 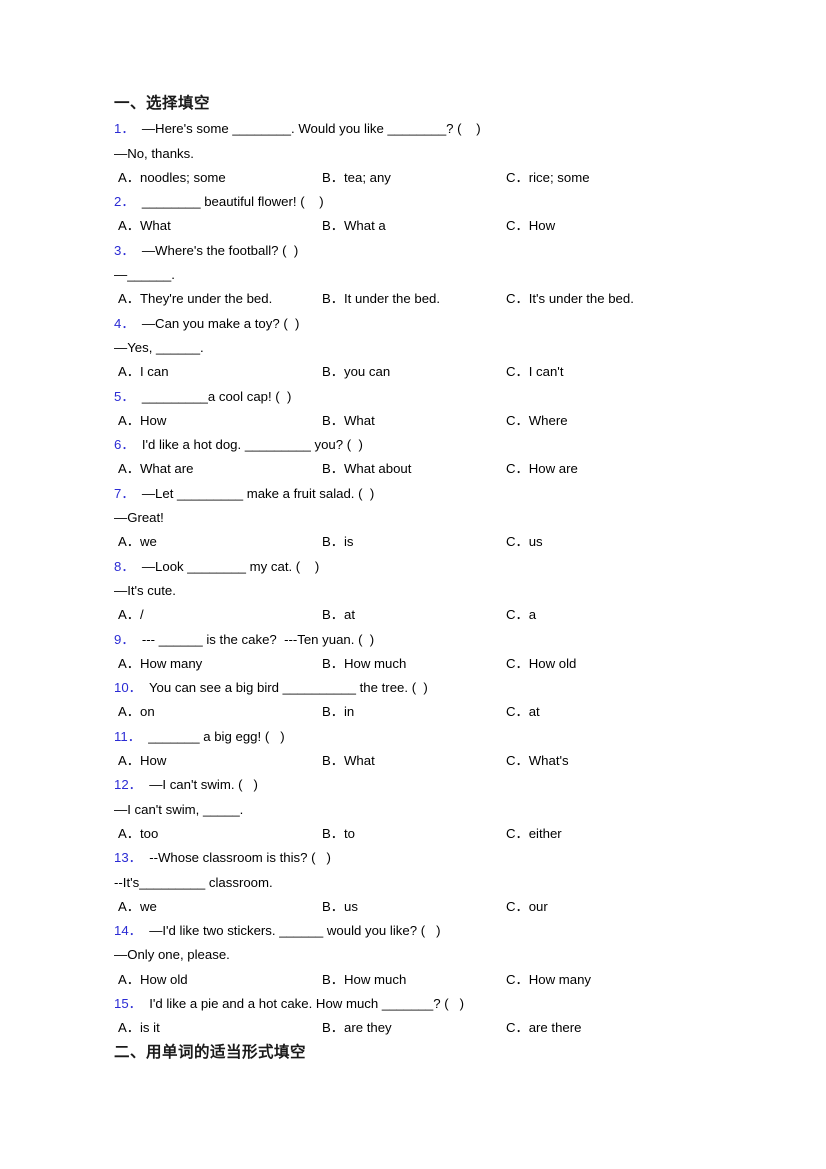 I want to click on option-b: B．you can, so click(x=356, y=372).